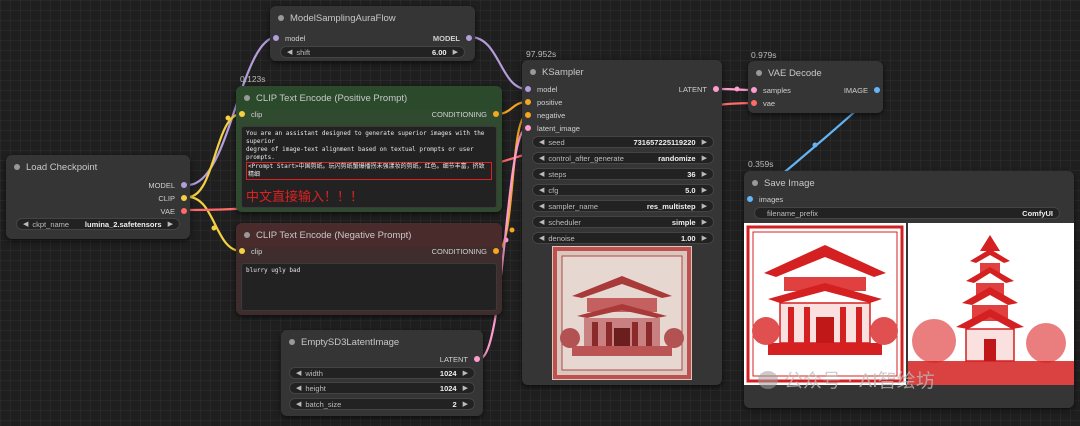 The image size is (1080, 426). Describe the element at coordinates (343, 18) in the screenshot. I see `node-title-text: ModelSamplingAuraFlow` at that location.